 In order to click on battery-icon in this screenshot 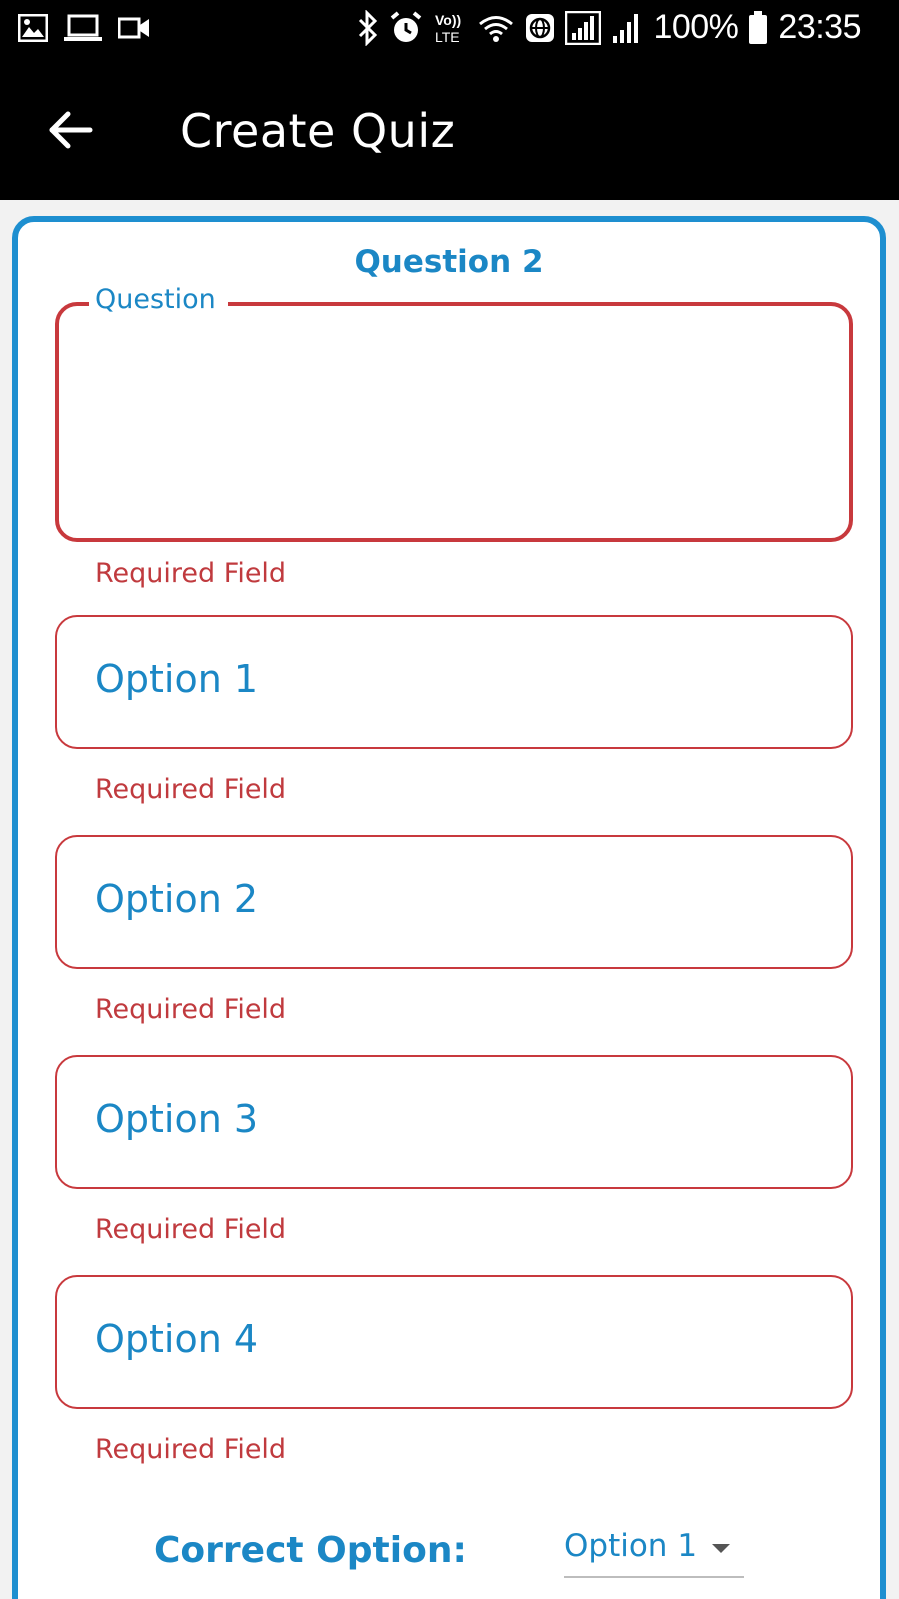, I will do `click(758, 27)`.